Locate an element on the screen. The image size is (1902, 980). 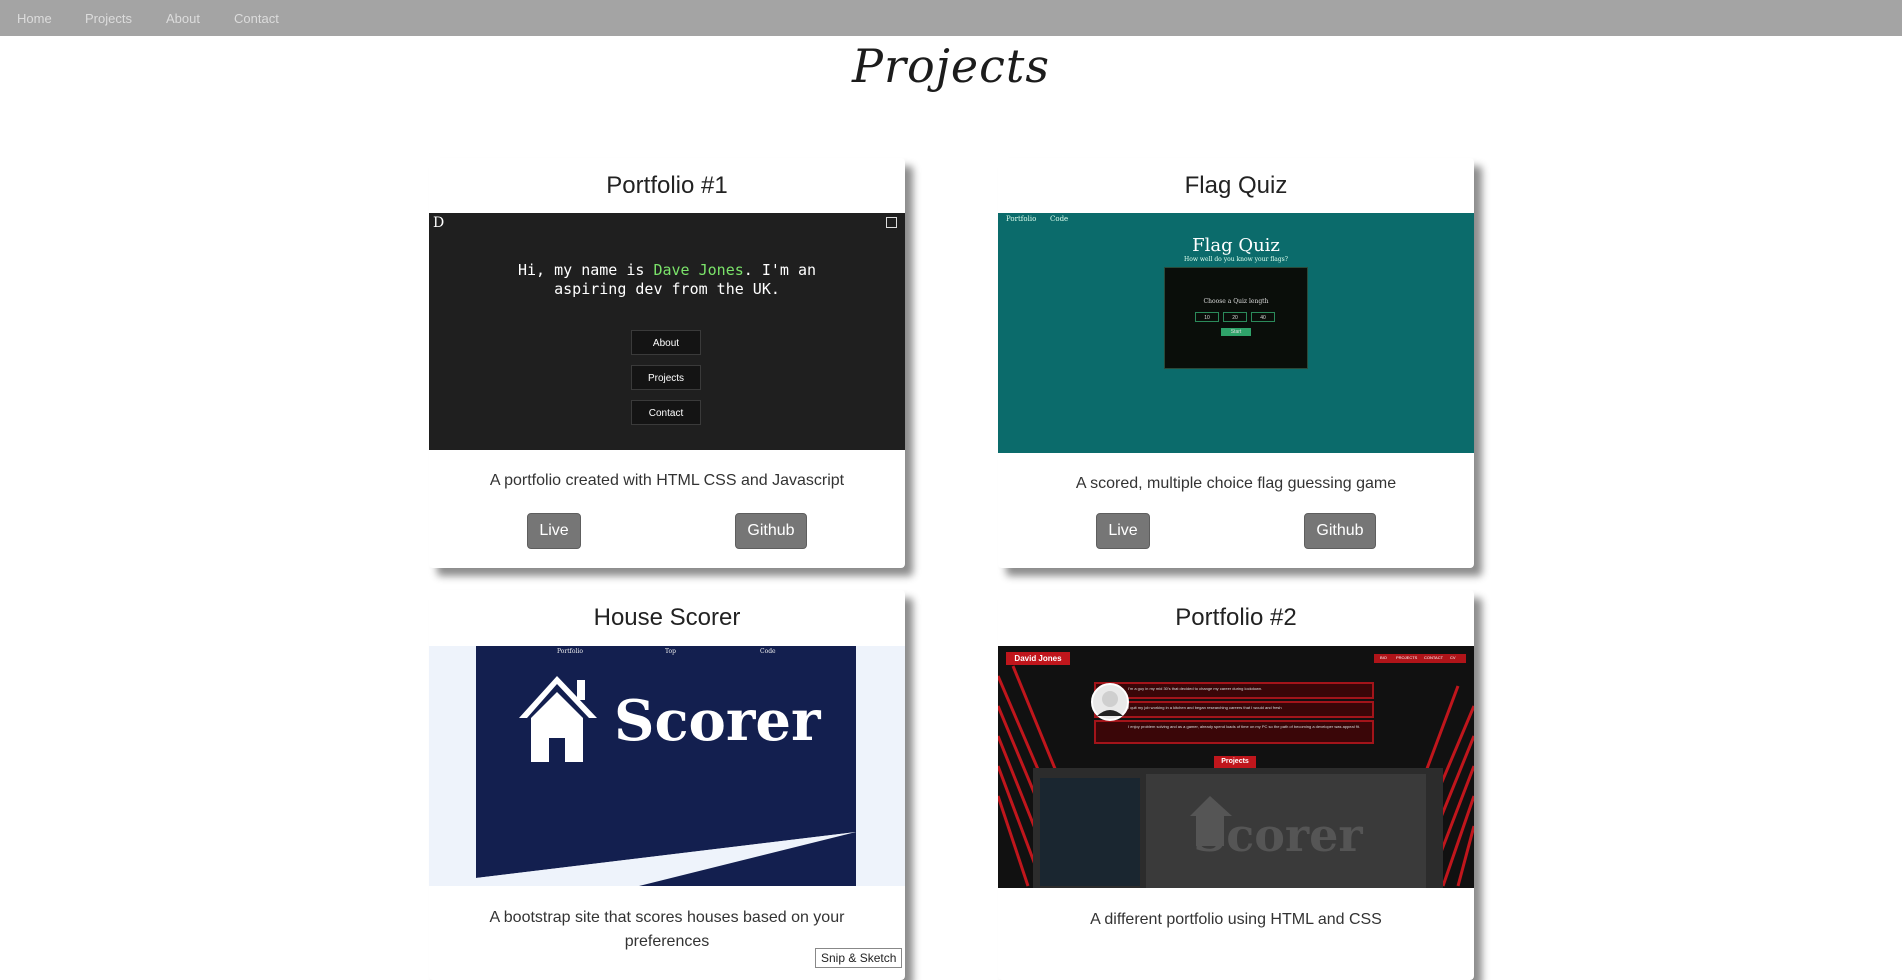
nav-projects: Projects is located at coordinates (108, 18).